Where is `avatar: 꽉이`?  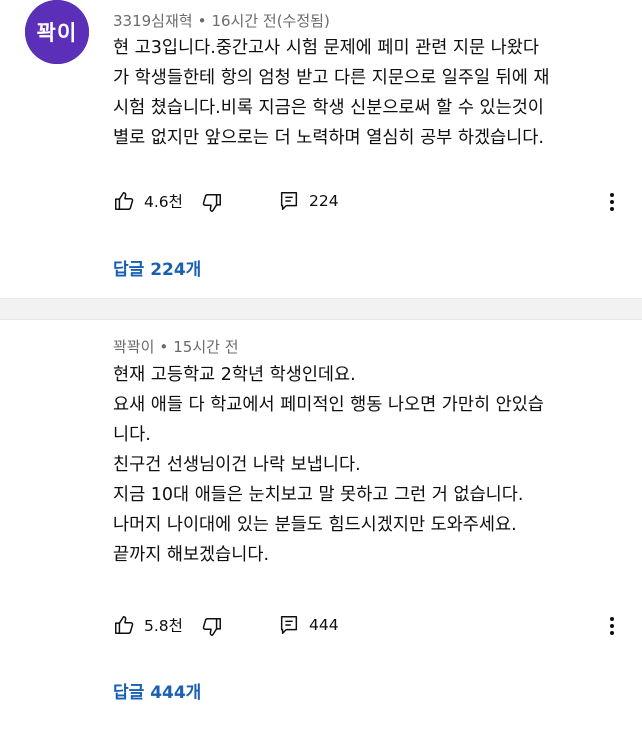
avatar: 꽉이 is located at coordinates (57, 32).